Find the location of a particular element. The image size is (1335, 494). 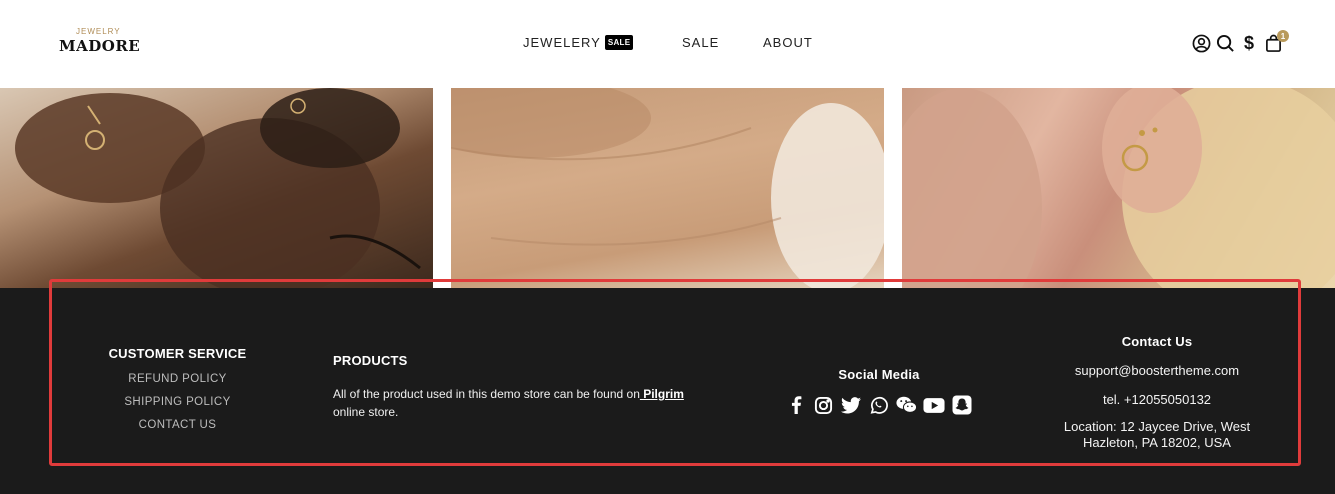

contact-email: support@boostertheme.com is located at coordinates (1157, 370).